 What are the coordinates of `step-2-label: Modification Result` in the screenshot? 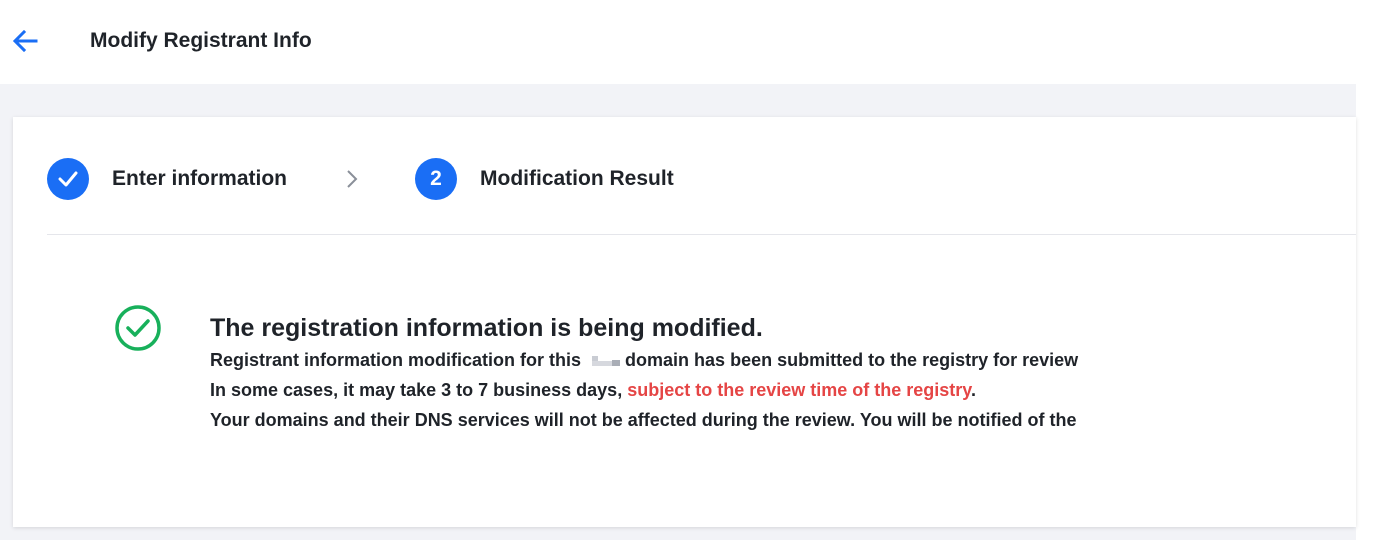 It's located at (577, 178).